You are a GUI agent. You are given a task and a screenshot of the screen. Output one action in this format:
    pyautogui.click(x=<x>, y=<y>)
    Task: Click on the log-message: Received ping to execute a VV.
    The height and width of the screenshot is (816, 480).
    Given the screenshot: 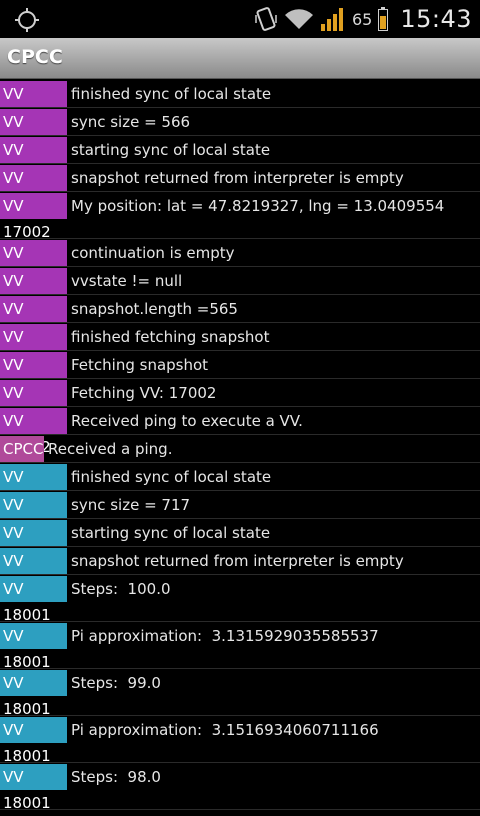 What is the action you would take?
    pyautogui.click(x=187, y=421)
    